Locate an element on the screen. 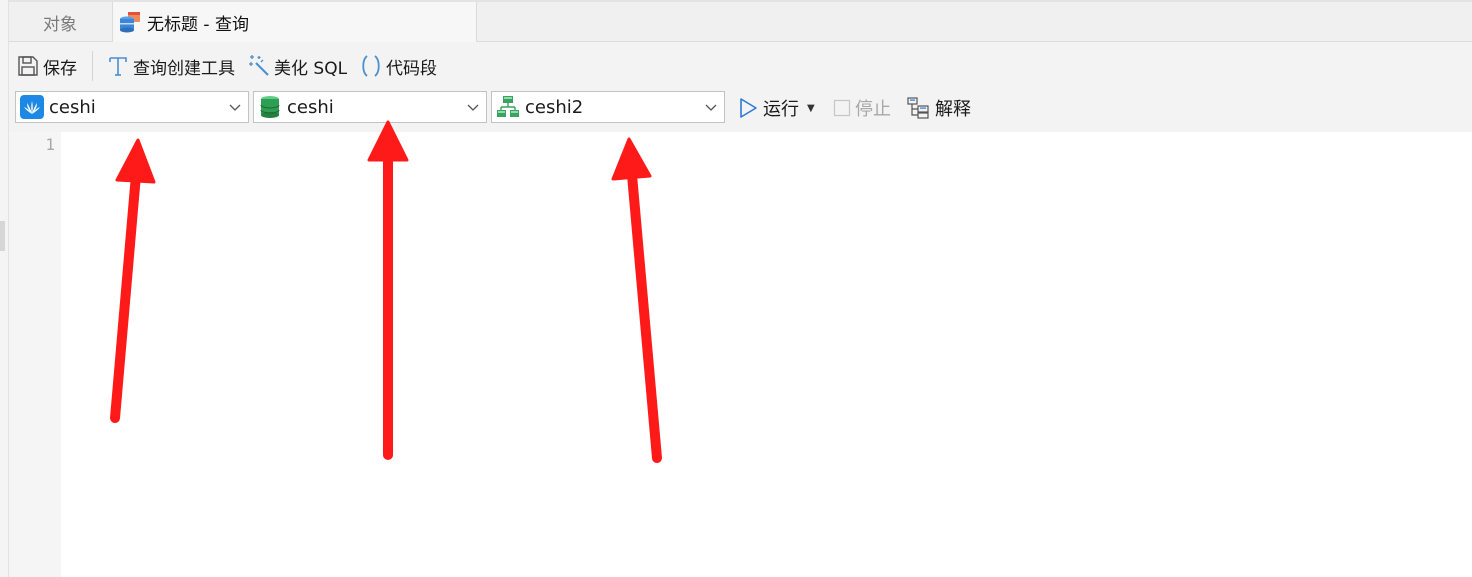 The width and height of the screenshot is (1472, 577). magic-wand-icon is located at coordinates (259, 65).